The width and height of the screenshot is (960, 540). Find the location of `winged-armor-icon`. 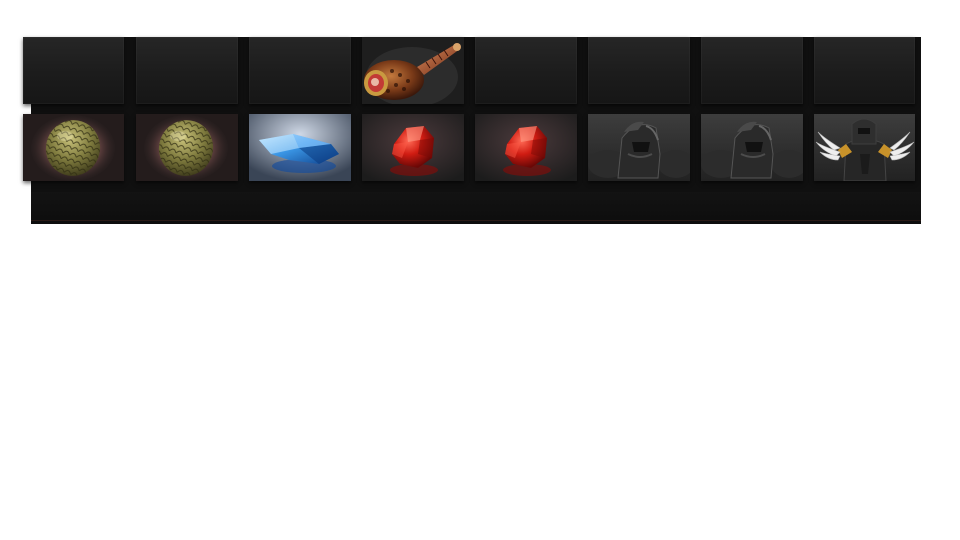

winged-armor-icon is located at coordinates (864, 147).